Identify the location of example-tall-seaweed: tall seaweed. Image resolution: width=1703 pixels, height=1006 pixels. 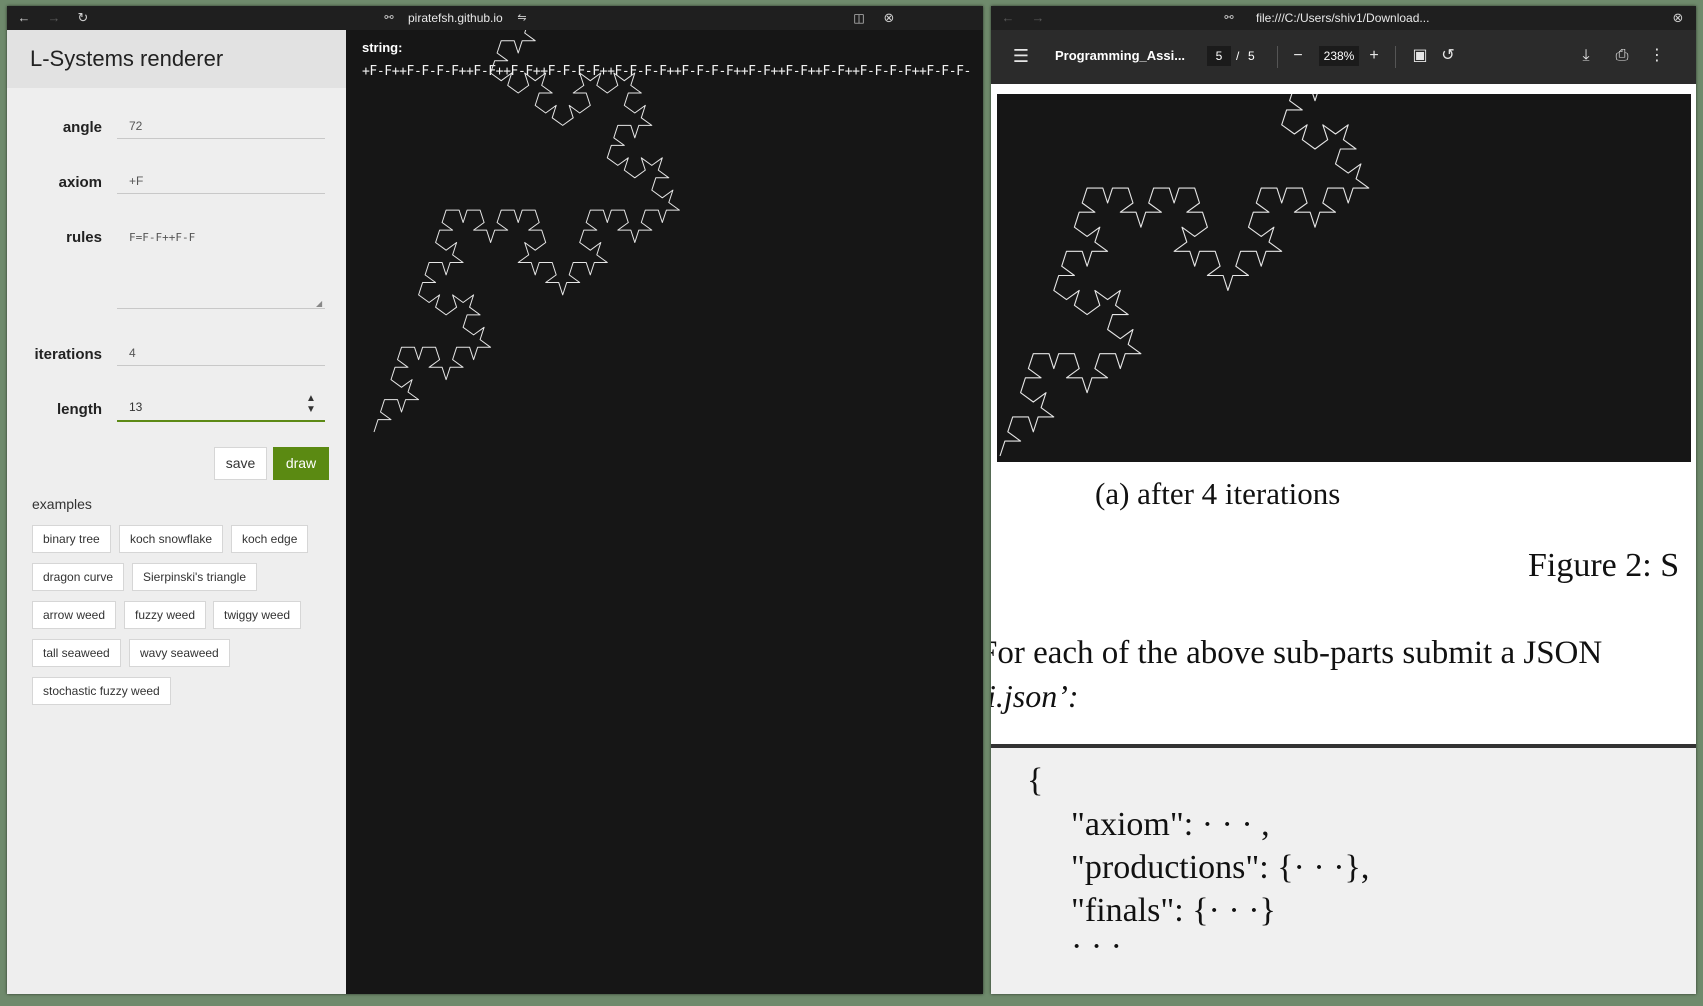
(76, 653).